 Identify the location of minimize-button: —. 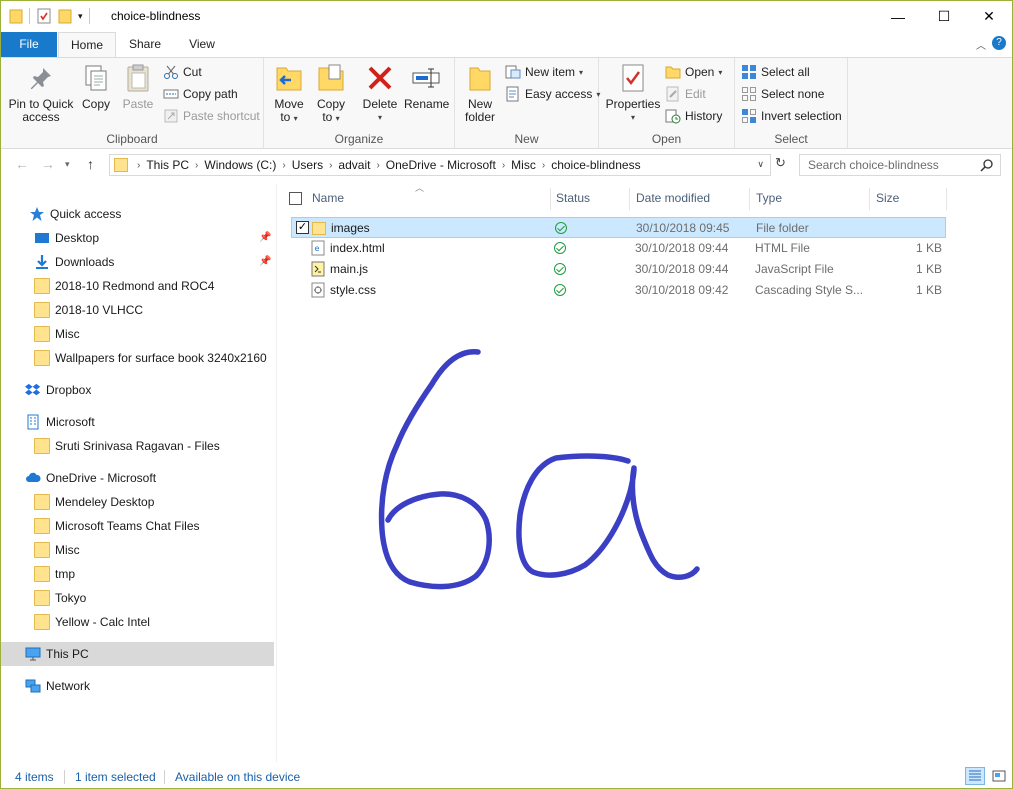
(898, 16).